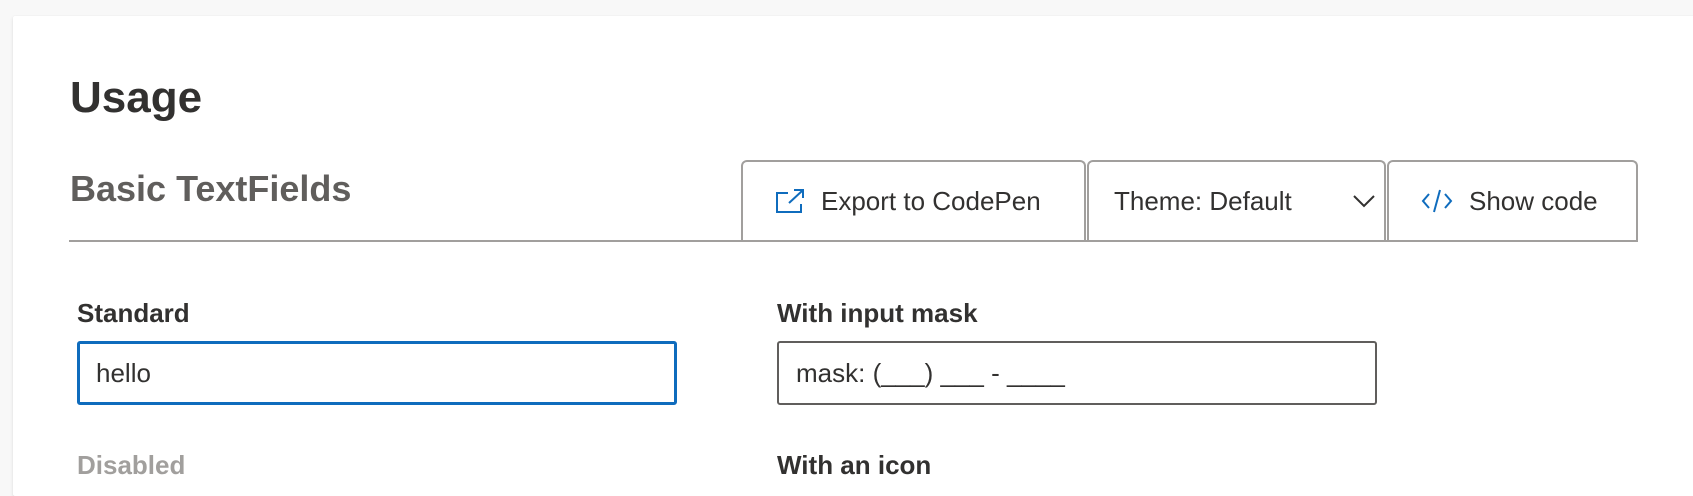  Describe the element at coordinates (133, 313) in the screenshot. I see `standard-field-label: Standard` at that location.